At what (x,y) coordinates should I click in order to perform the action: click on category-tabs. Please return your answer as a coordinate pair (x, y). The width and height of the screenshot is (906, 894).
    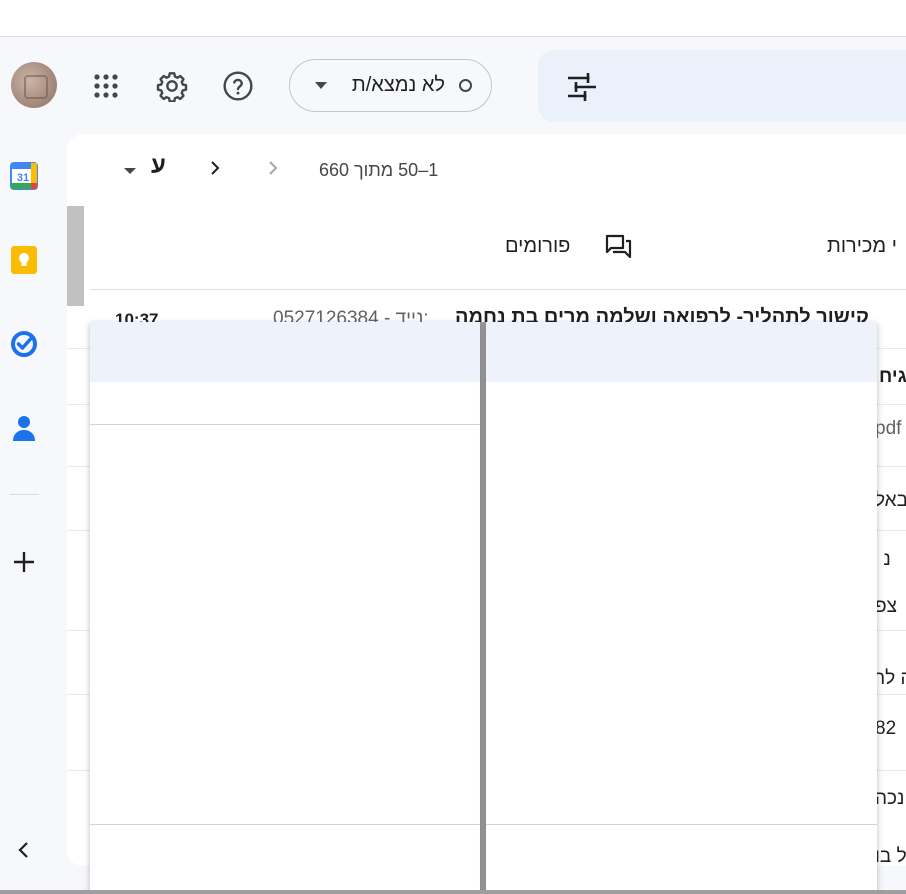
    Looking at the image, I should click on (498, 251).